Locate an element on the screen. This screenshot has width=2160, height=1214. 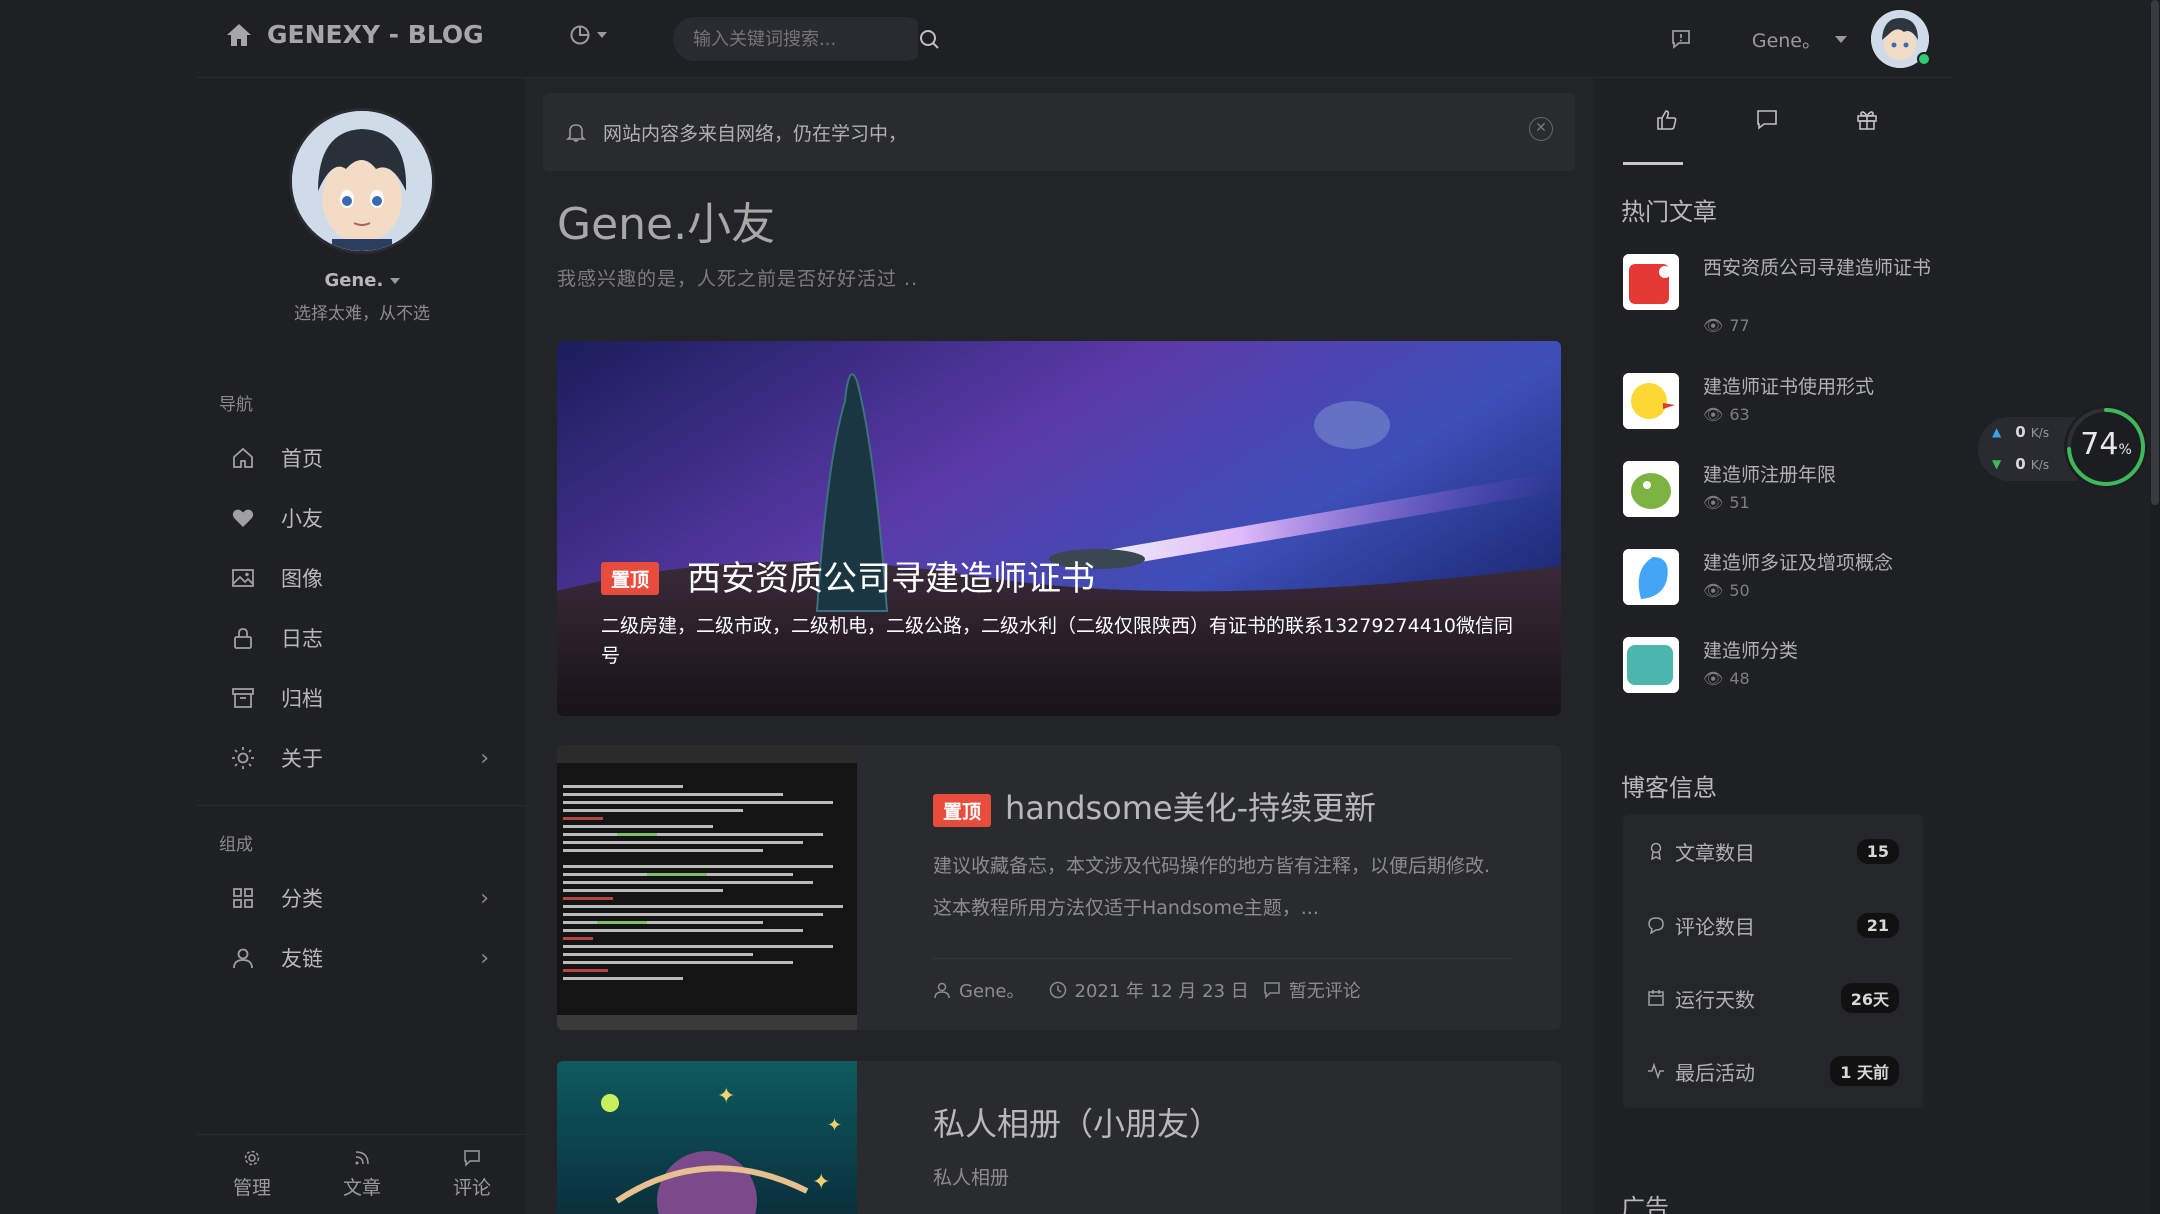
chevron-right-icon: › is located at coordinates (484, 898).